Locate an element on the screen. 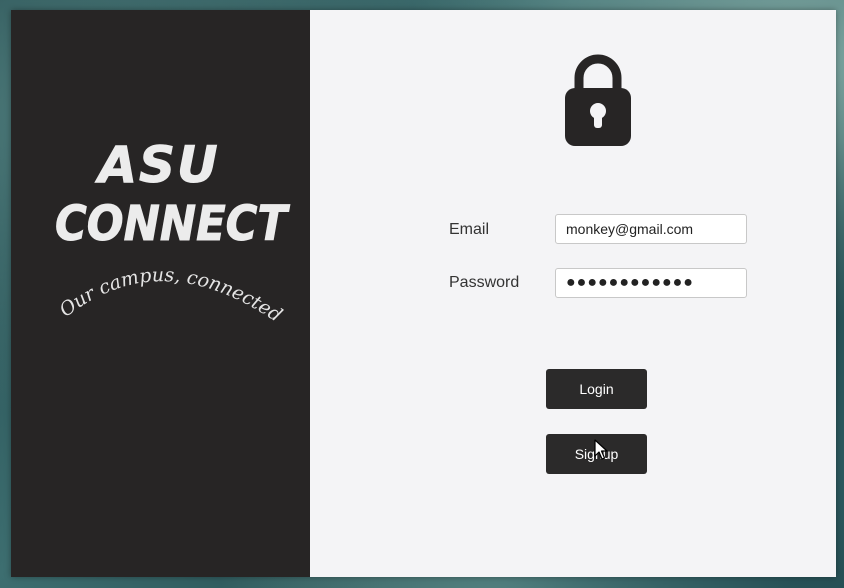  logo-line-asu: ASU is located at coordinates (156, 165).